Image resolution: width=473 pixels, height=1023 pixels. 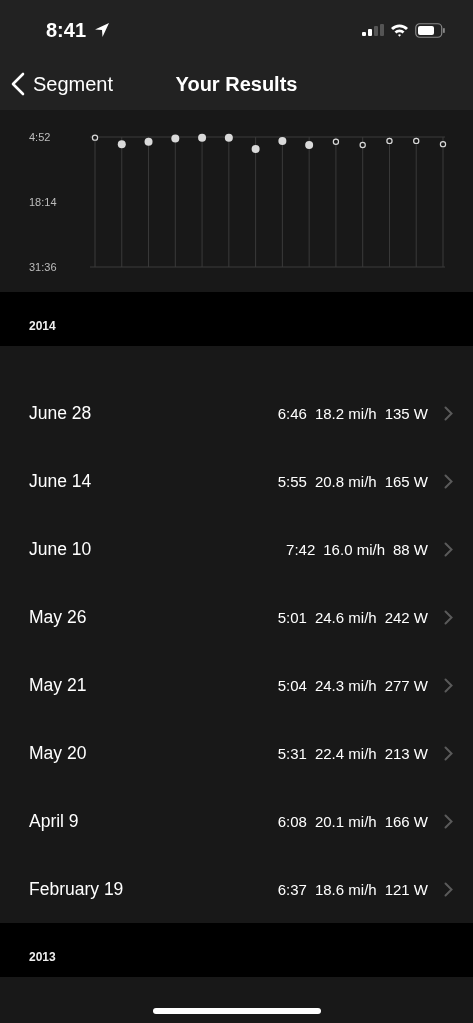 What do you see at coordinates (406, 685) in the screenshot?
I see `result-power: 277 W` at bounding box center [406, 685].